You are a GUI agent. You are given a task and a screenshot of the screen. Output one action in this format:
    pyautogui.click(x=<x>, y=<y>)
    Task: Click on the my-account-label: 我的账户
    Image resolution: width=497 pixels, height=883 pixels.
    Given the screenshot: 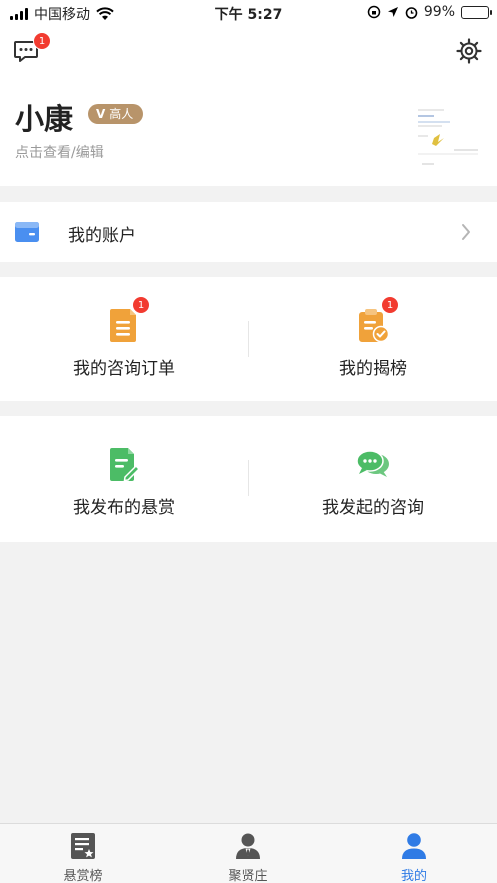 What is the action you would take?
    pyautogui.click(x=102, y=236)
    